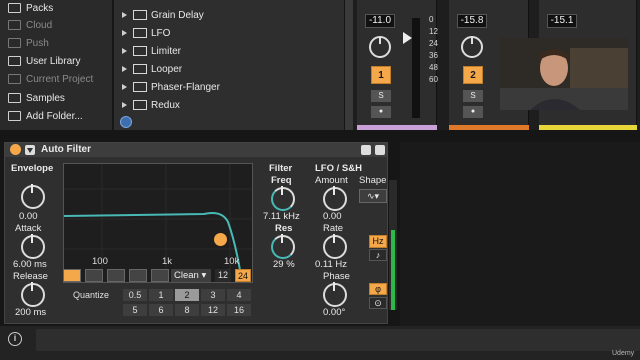 This screenshot has height=360, width=640. I want to click on quantize-2: 2, so click(187, 295).